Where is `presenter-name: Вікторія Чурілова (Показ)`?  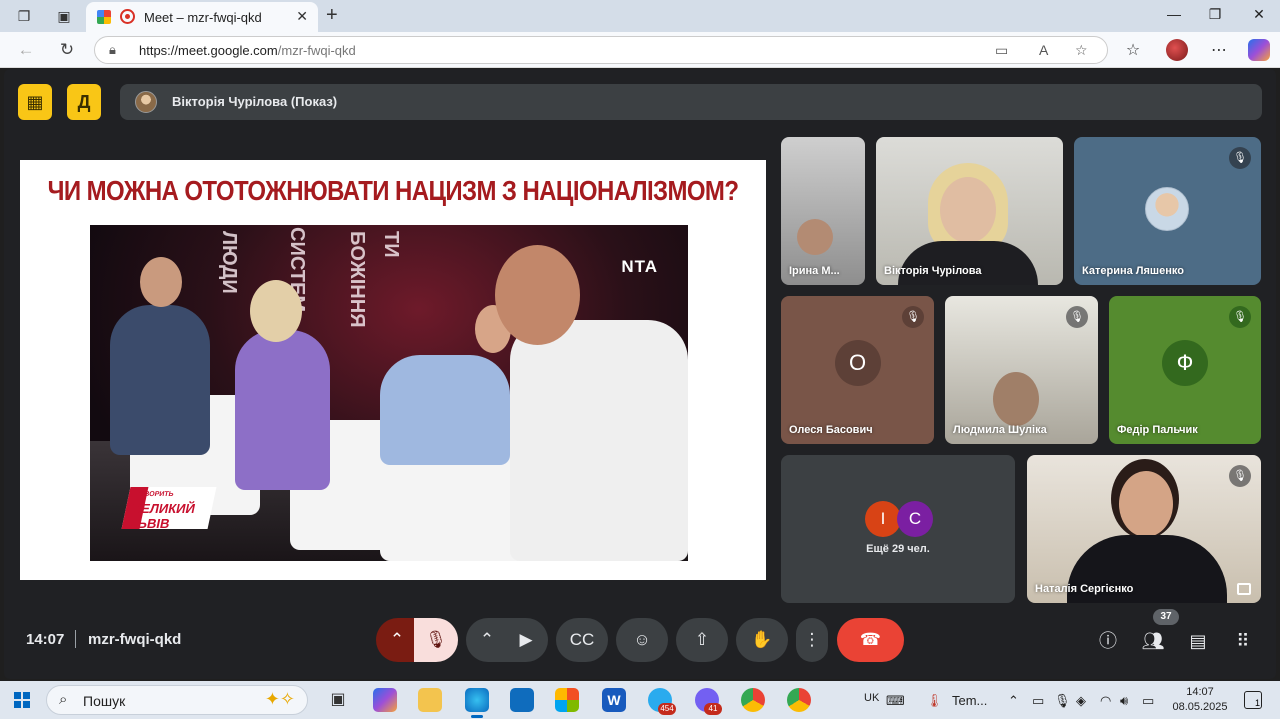 presenter-name: Вікторія Чурілова (Показ) is located at coordinates (255, 101).